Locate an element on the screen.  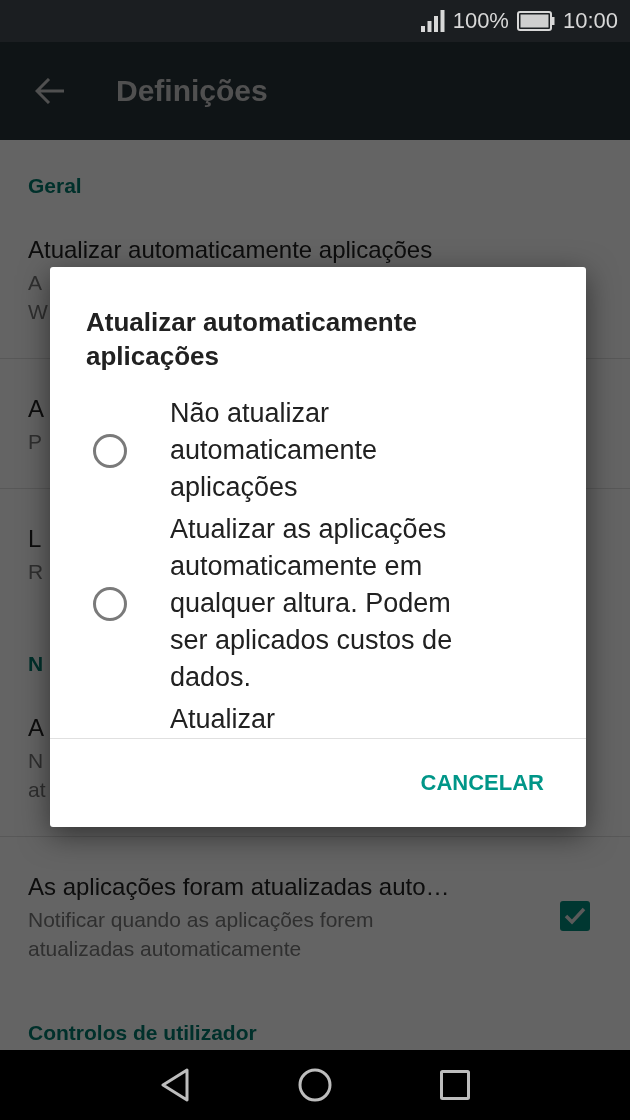
screen-title: Definições is located at coordinates (192, 91).